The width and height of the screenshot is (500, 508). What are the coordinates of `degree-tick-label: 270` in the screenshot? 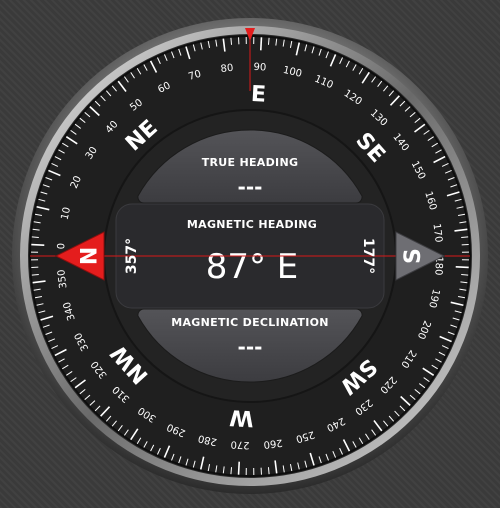 It's located at (240, 444).